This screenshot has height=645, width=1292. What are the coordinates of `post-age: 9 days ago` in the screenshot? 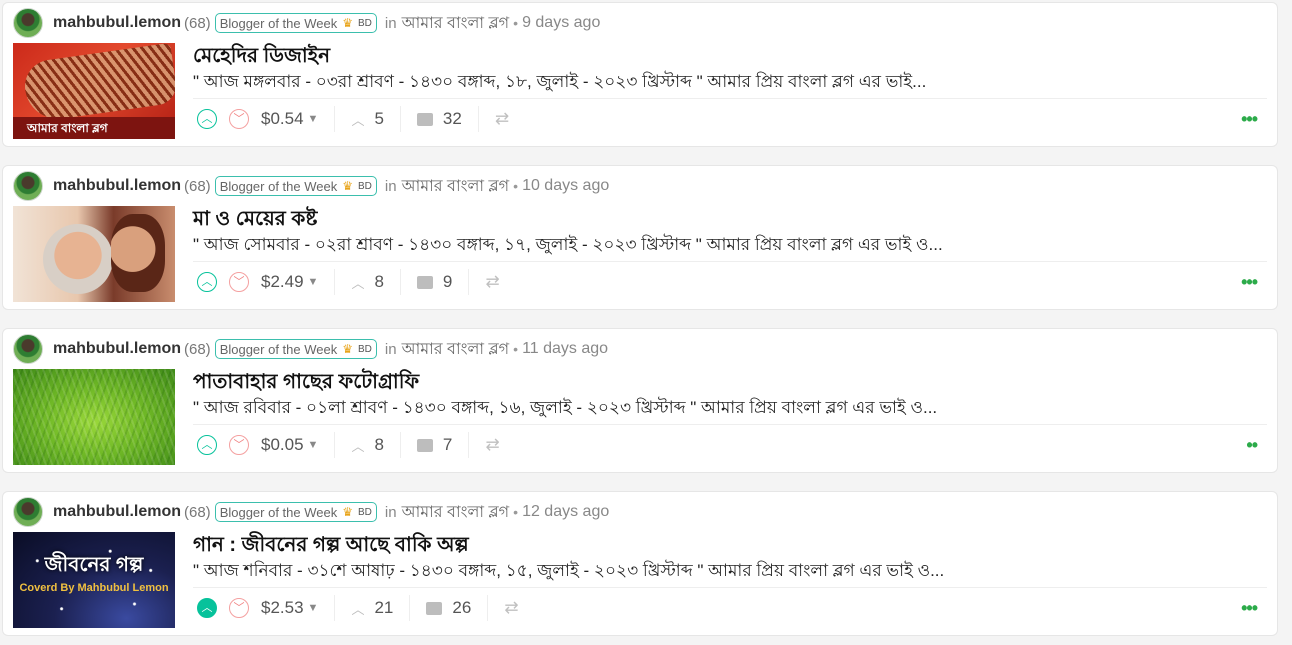 It's located at (561, 23).